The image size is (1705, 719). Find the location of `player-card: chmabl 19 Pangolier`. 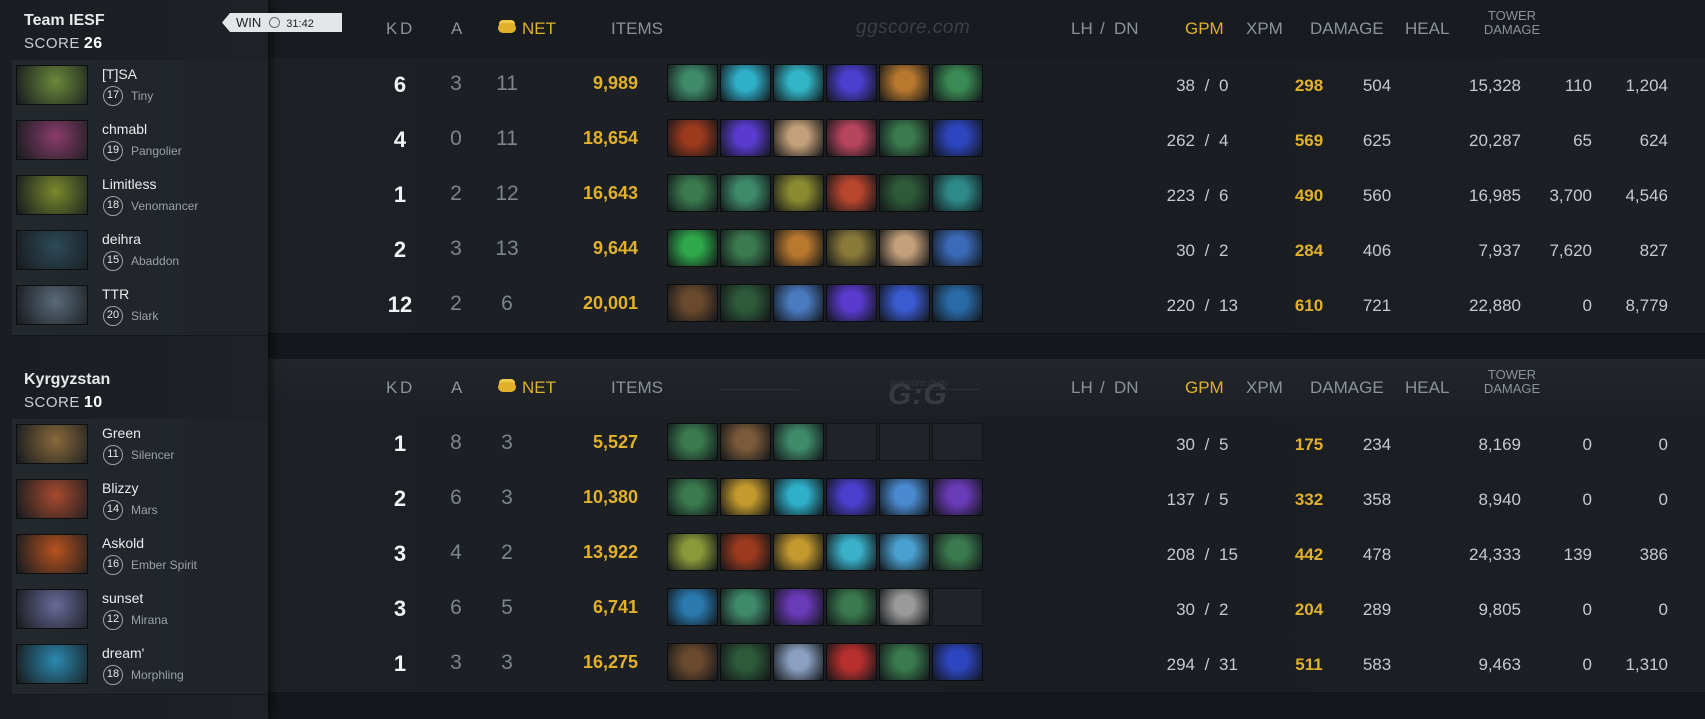

player-card: chmabl 19 Pangolier is located at coordinates (140, 143).